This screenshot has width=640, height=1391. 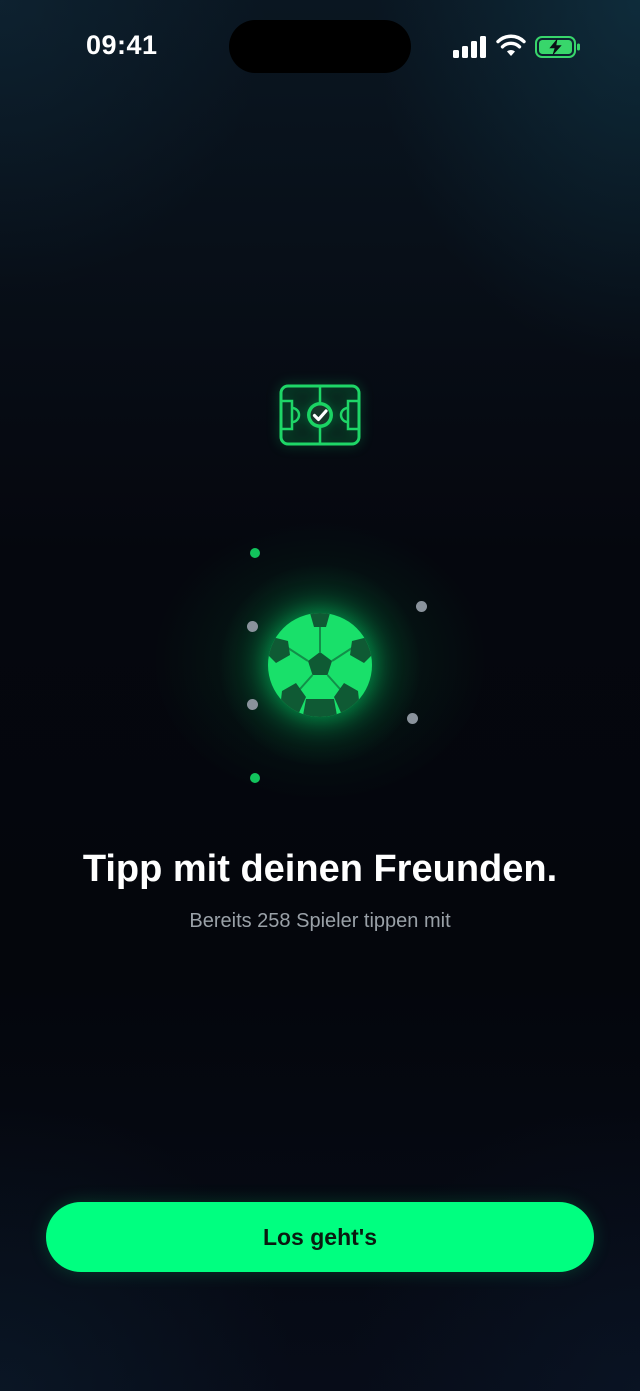 I want to click on headline: Tipp mit deinen Freunden., so click(x=320, y=869).